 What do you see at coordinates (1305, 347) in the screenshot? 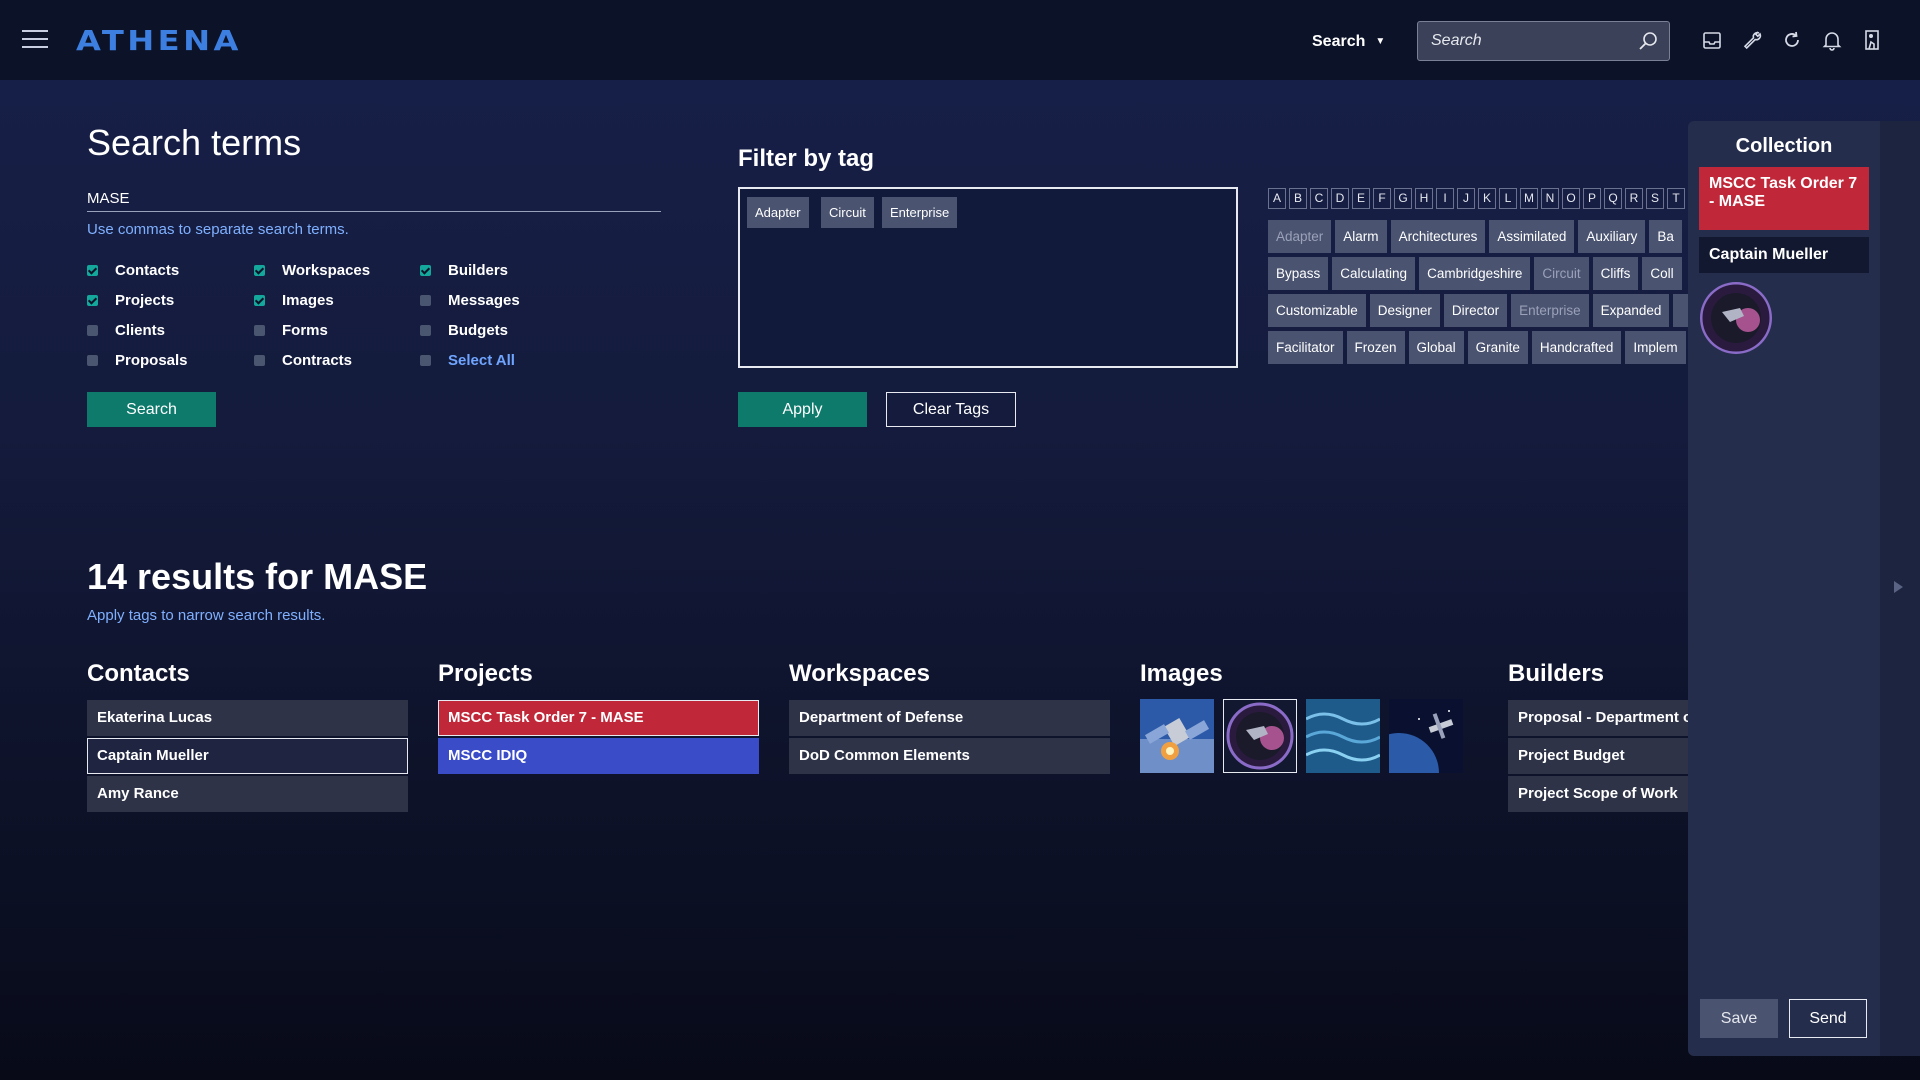
I see `tag-chip: Facilitator` at bounding box center [1305, 347].